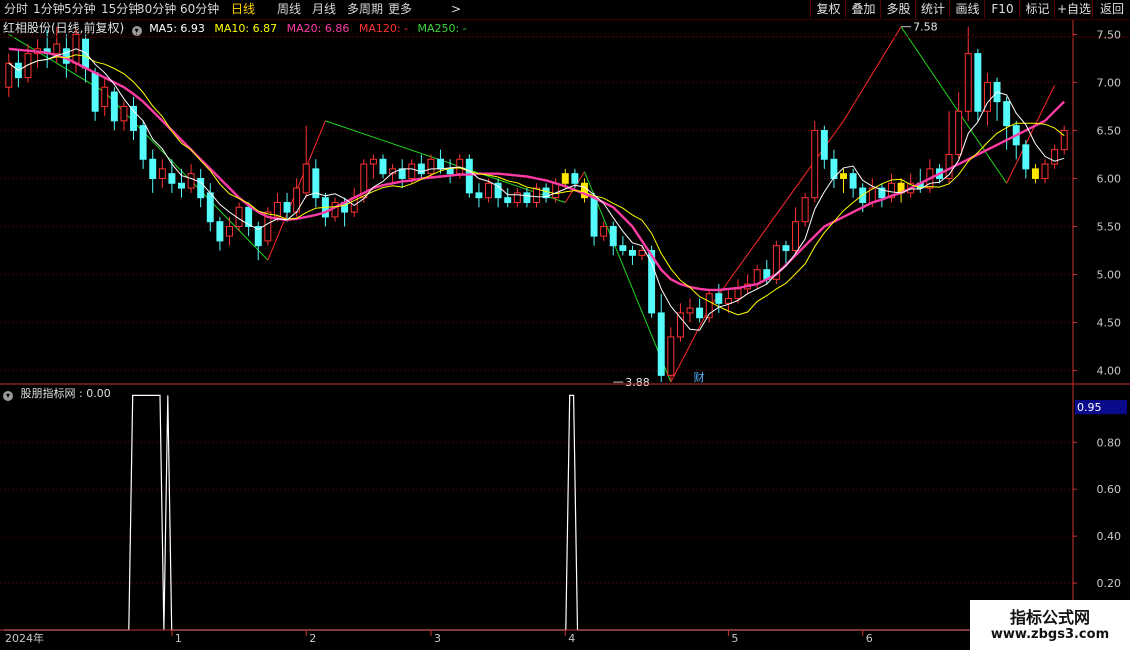 The image size is (1130, 650). What do you see at coordinates (699, 377) in the screenshot?
I see `financial-report-marker: 财` at bounding box center [699, 377].